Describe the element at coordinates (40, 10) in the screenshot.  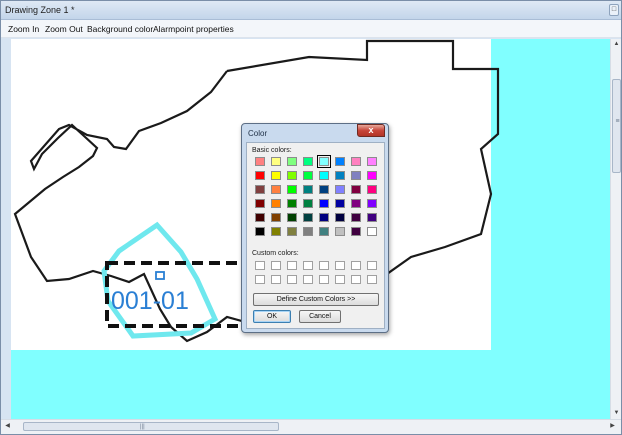
I see `window-title: Drawing Zone 1 *` at that location.